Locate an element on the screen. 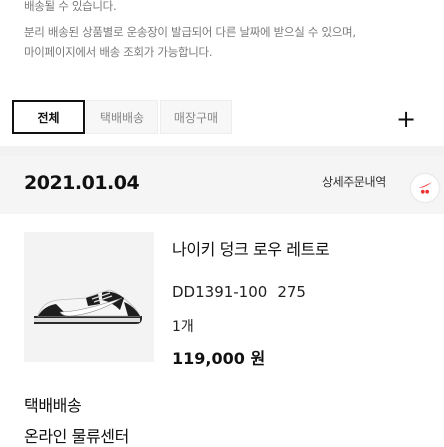 This screenshot has height=447, width=444. section-divider is located at coordinates (222, 151).